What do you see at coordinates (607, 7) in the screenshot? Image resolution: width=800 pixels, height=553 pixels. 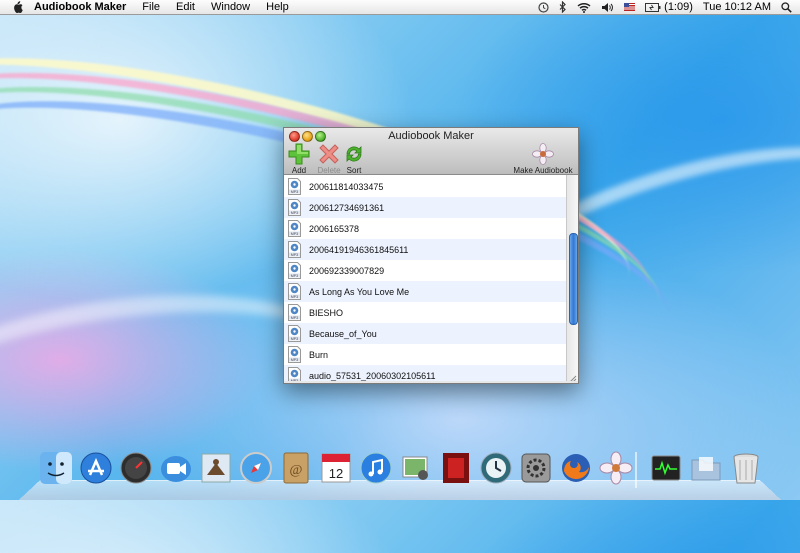 I see `volume-icon` at bounding box center [607, 7].